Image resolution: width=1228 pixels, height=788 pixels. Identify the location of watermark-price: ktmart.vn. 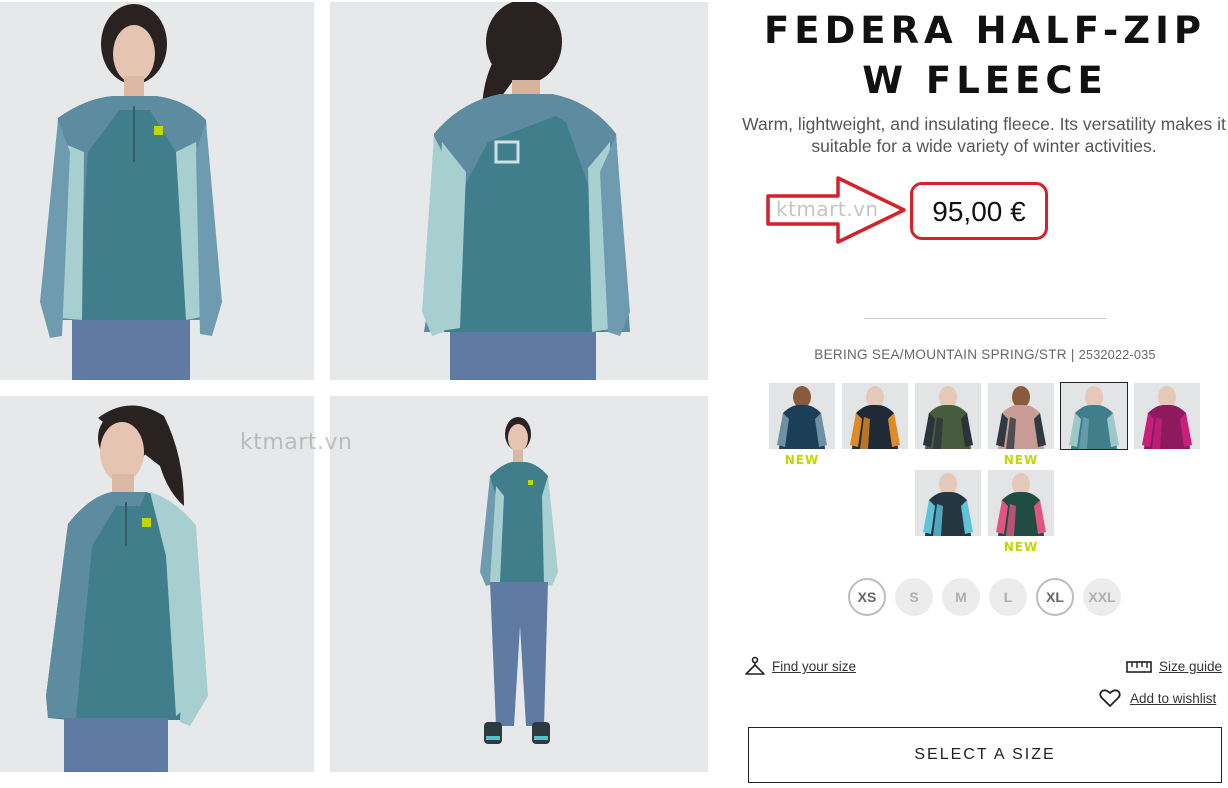
(827, 209).